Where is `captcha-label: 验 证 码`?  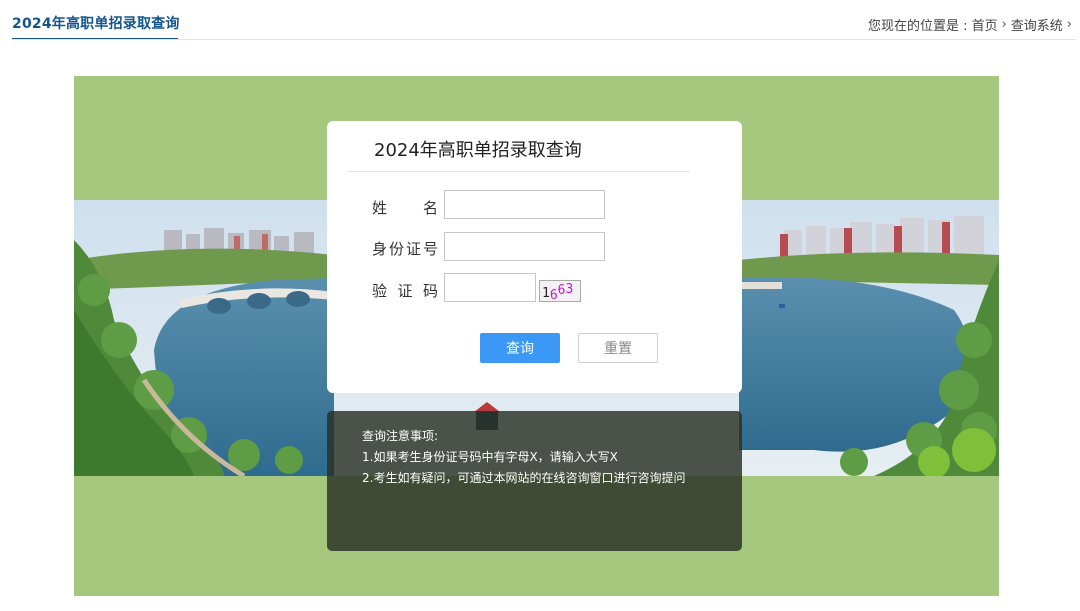
captcha-label: 验 证 码 is located at coordinates (405, 291).